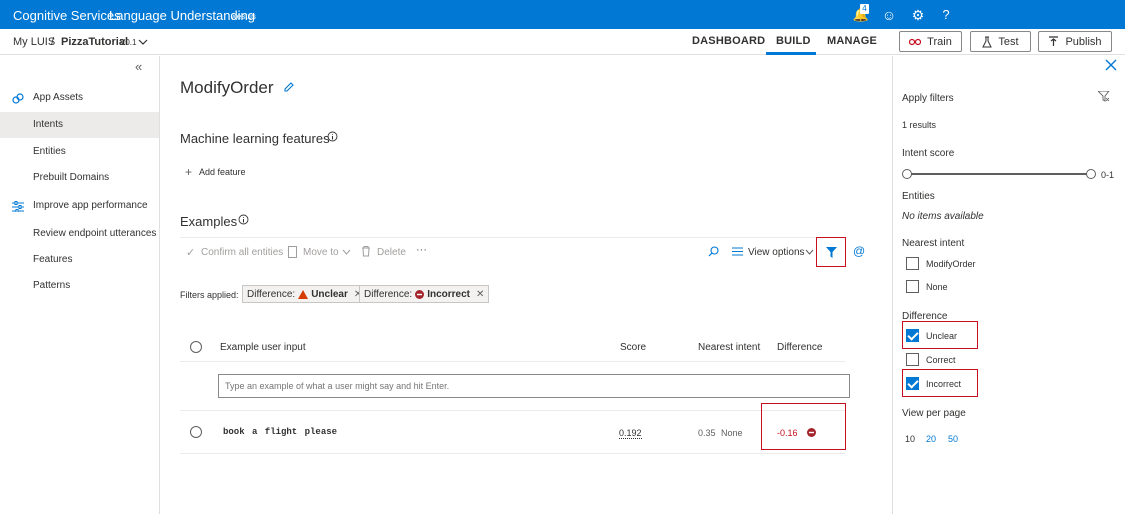  Describe the element at coordinates (918, 15) in the screenshot. I see `settings-gear-icon: ⚙` at that location.